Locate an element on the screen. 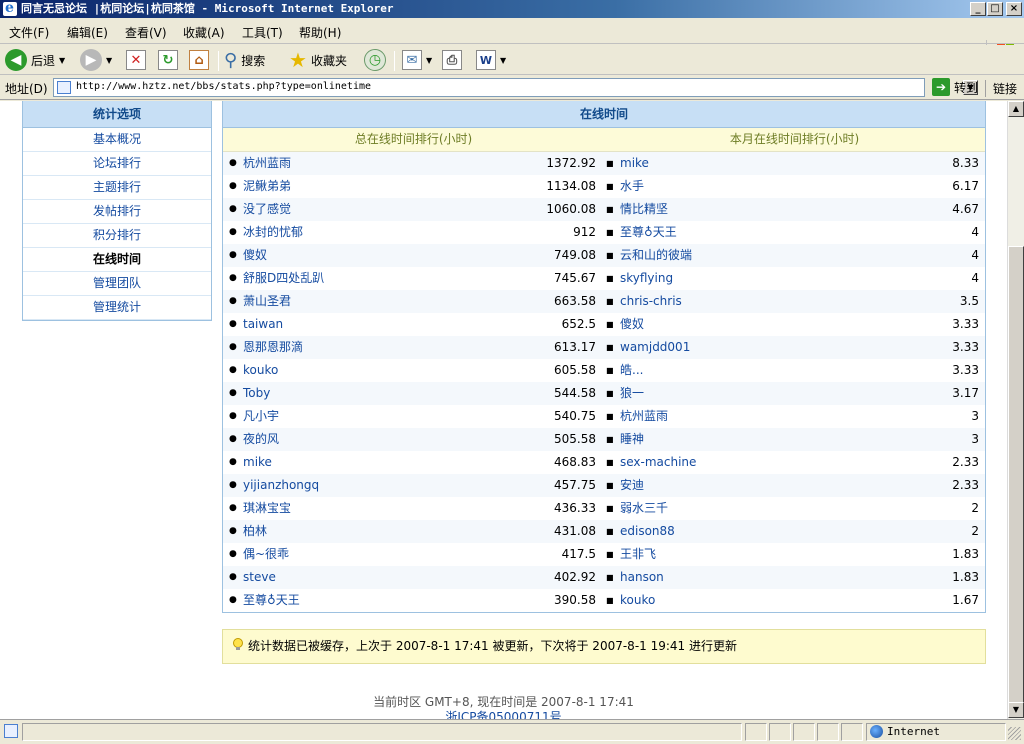  history-button: ◷ is located at coordinates (375, 60).